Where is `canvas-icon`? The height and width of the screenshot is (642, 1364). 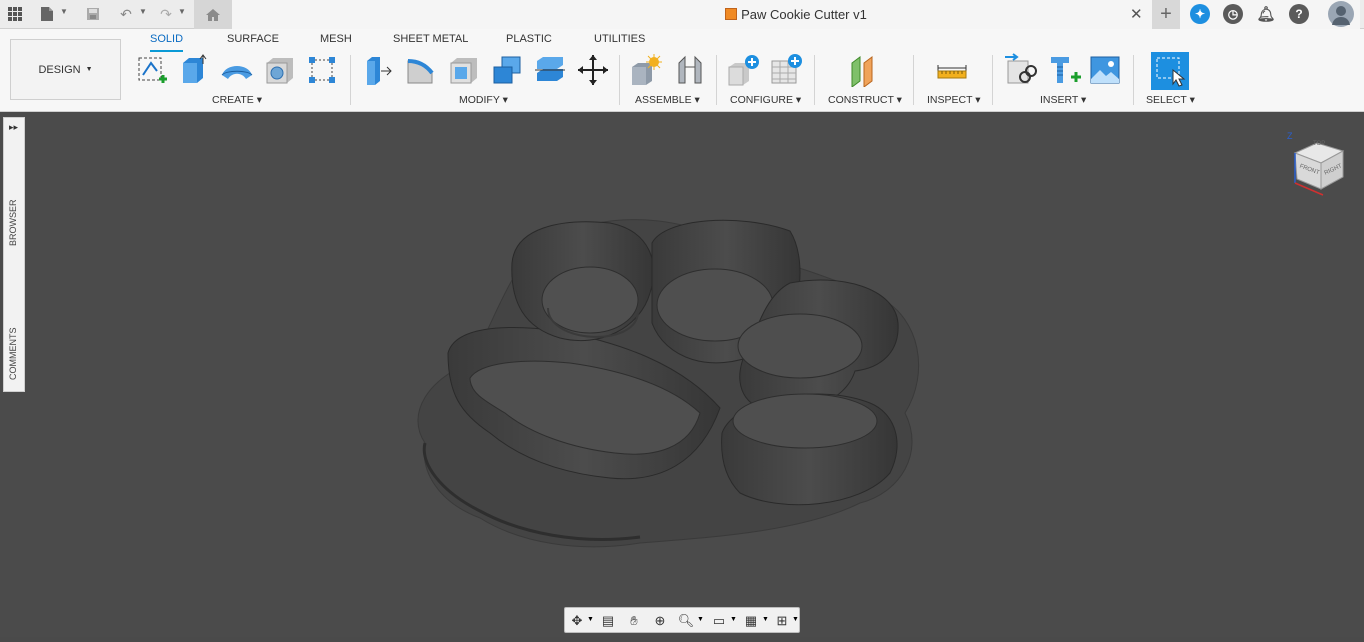 canvas-icon is located at coordinates (1105, 70).